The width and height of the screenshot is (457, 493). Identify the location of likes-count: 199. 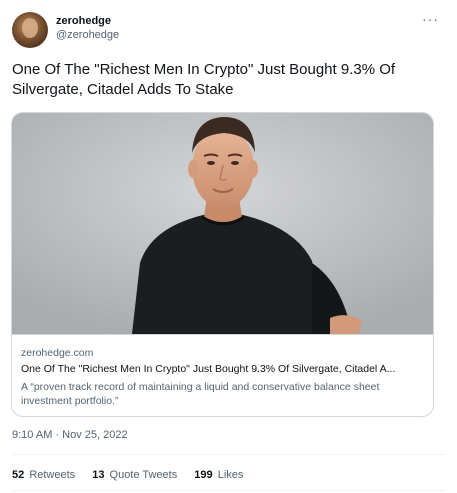
(203, 475).